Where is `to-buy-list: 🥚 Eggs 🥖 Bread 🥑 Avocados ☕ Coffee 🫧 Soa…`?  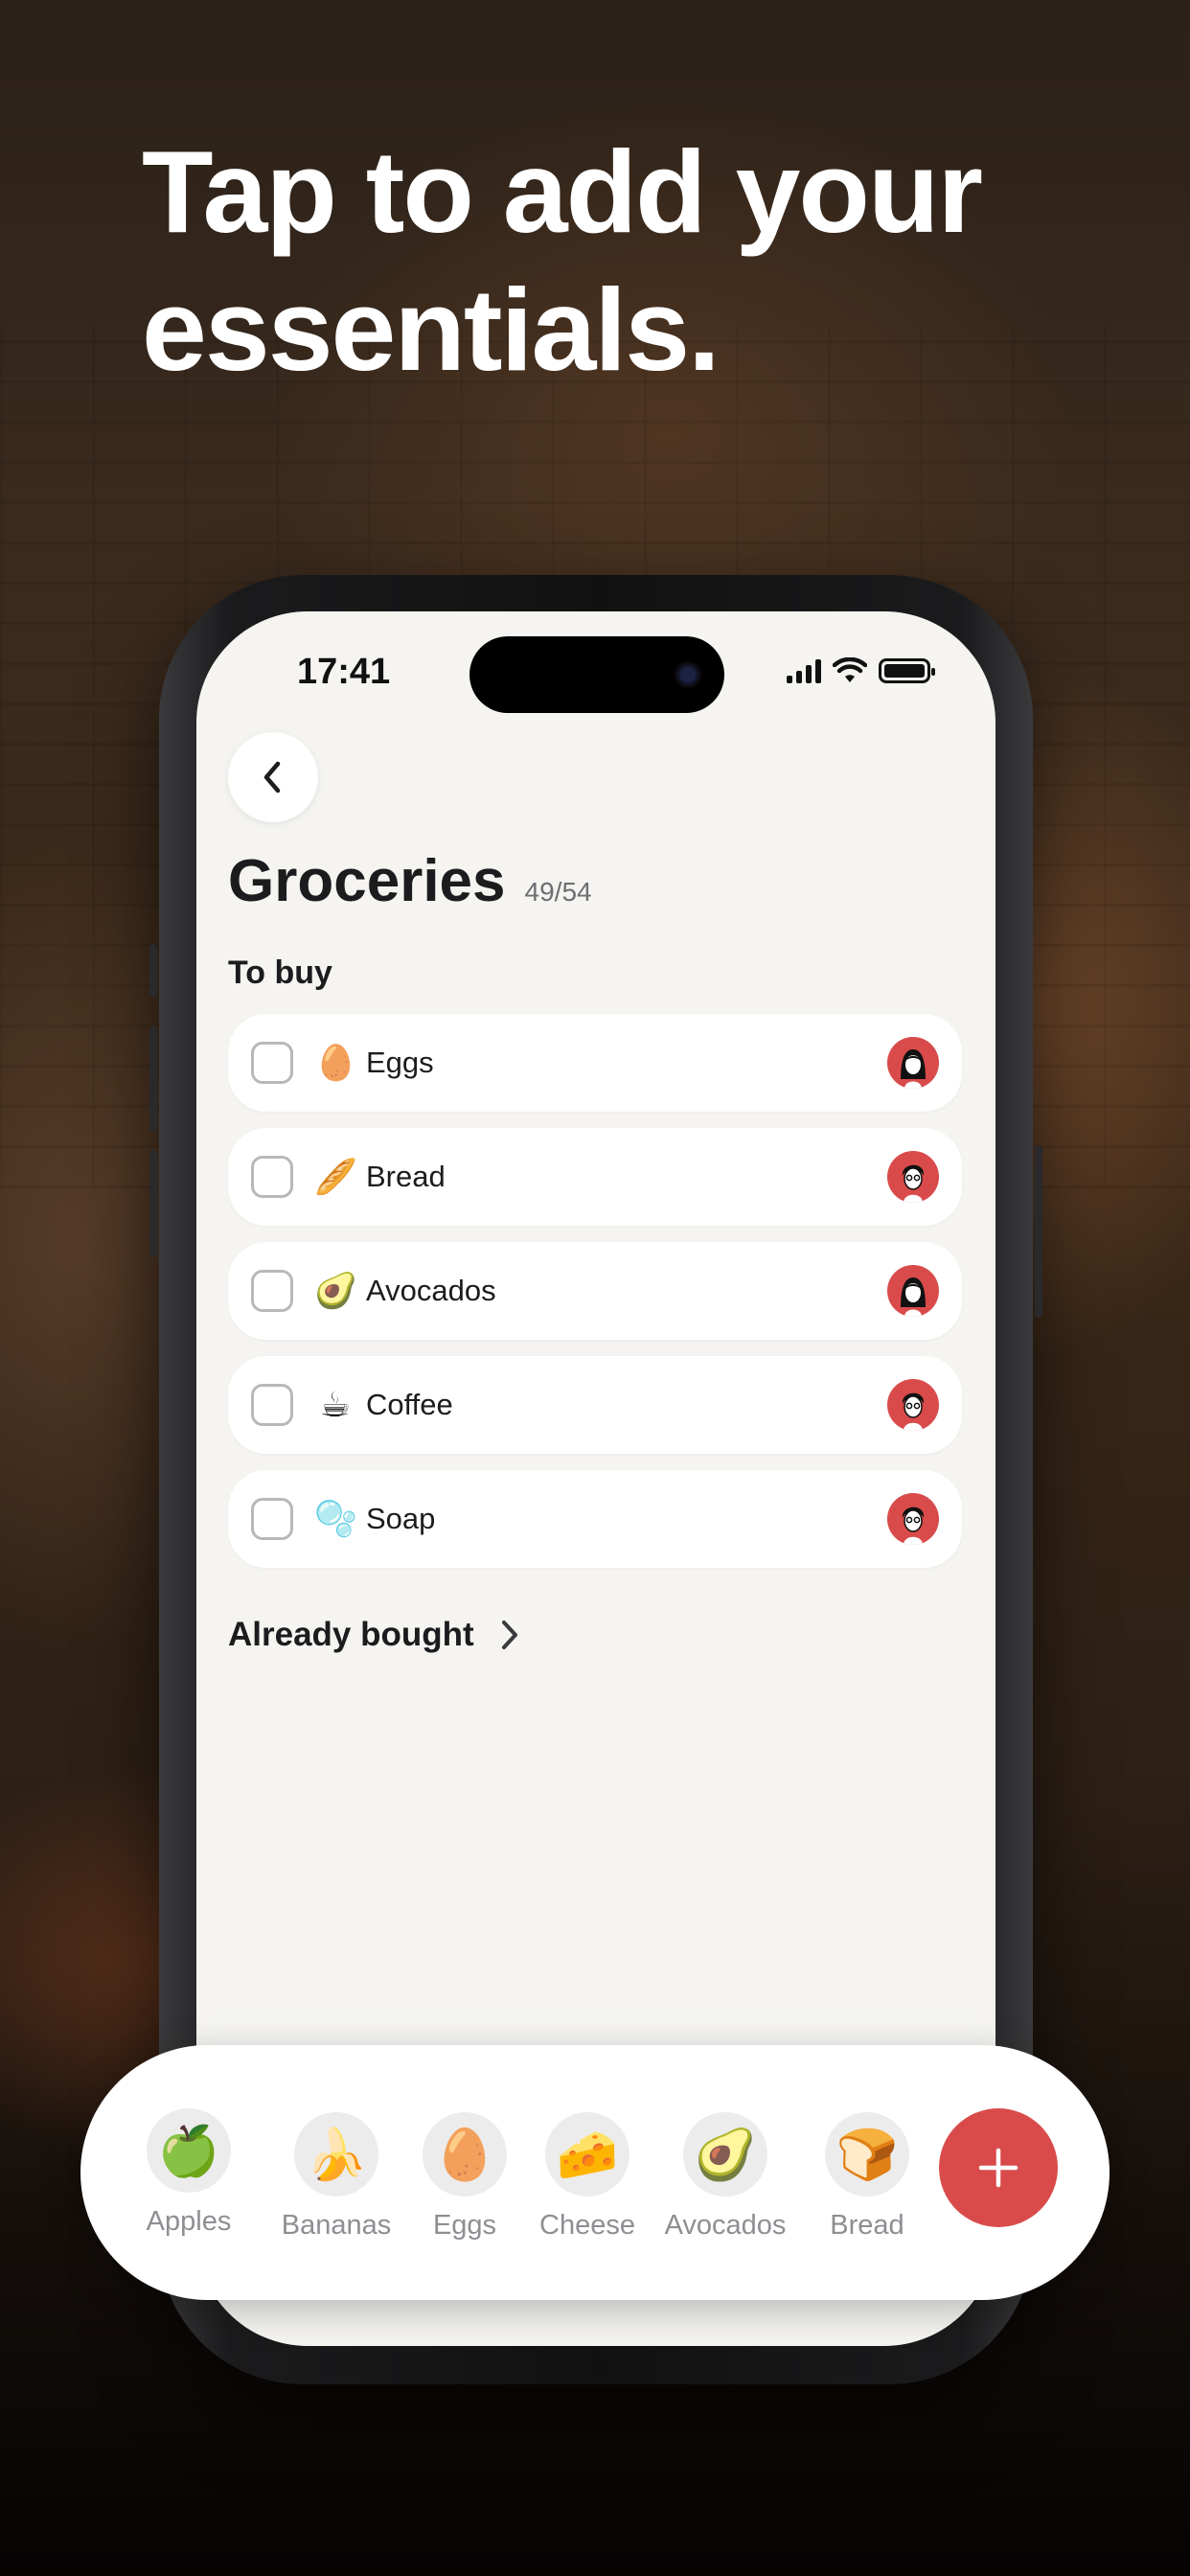
to-buy-list: 🥚 Eggs 🥖 Bread 🥑 Avocados ☕ Coffee 🫧 Soa… is located at coordinates (595, 1299).